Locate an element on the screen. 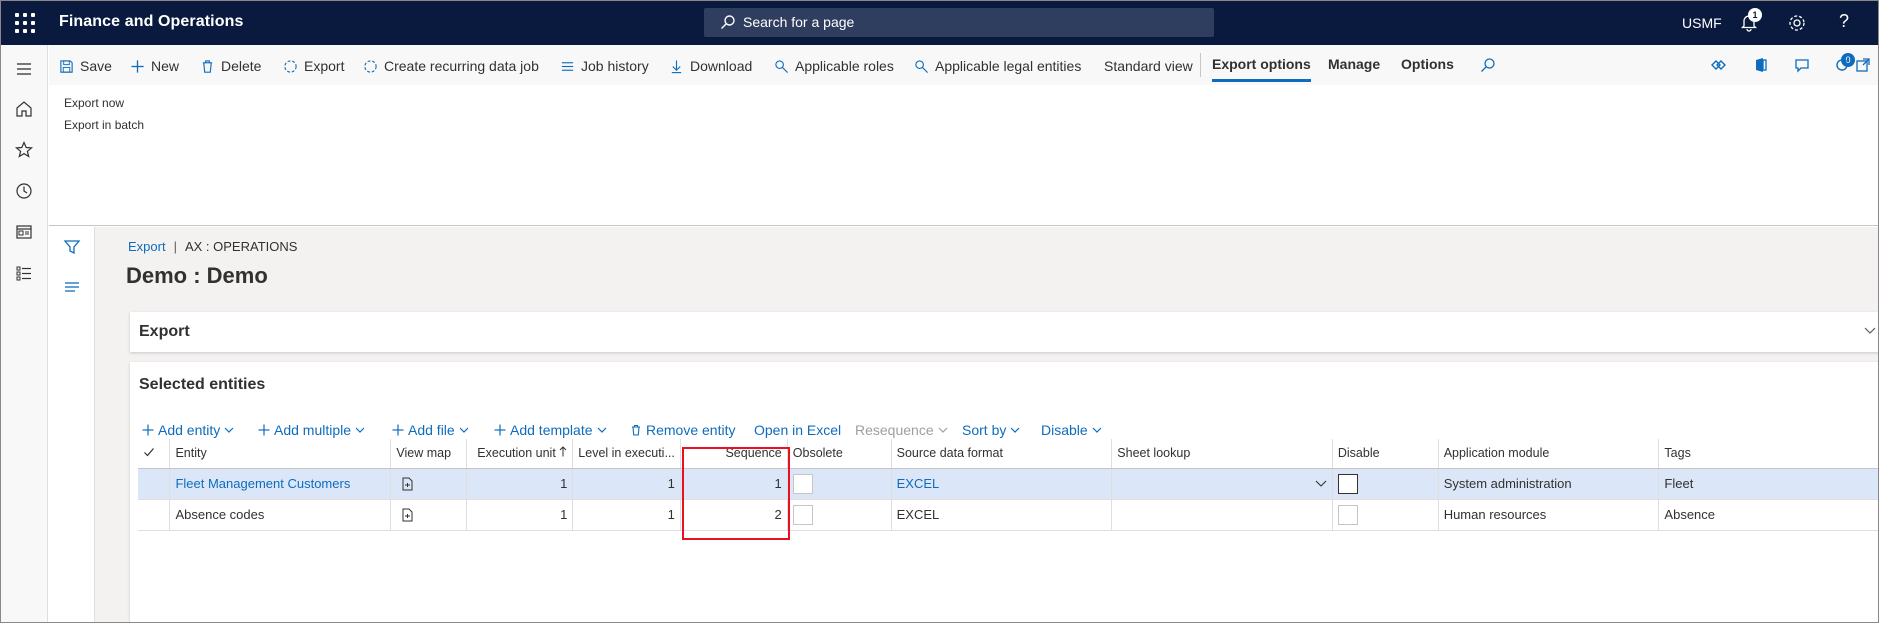  sequence-cell: 1 is located at coordinates (734, 484).